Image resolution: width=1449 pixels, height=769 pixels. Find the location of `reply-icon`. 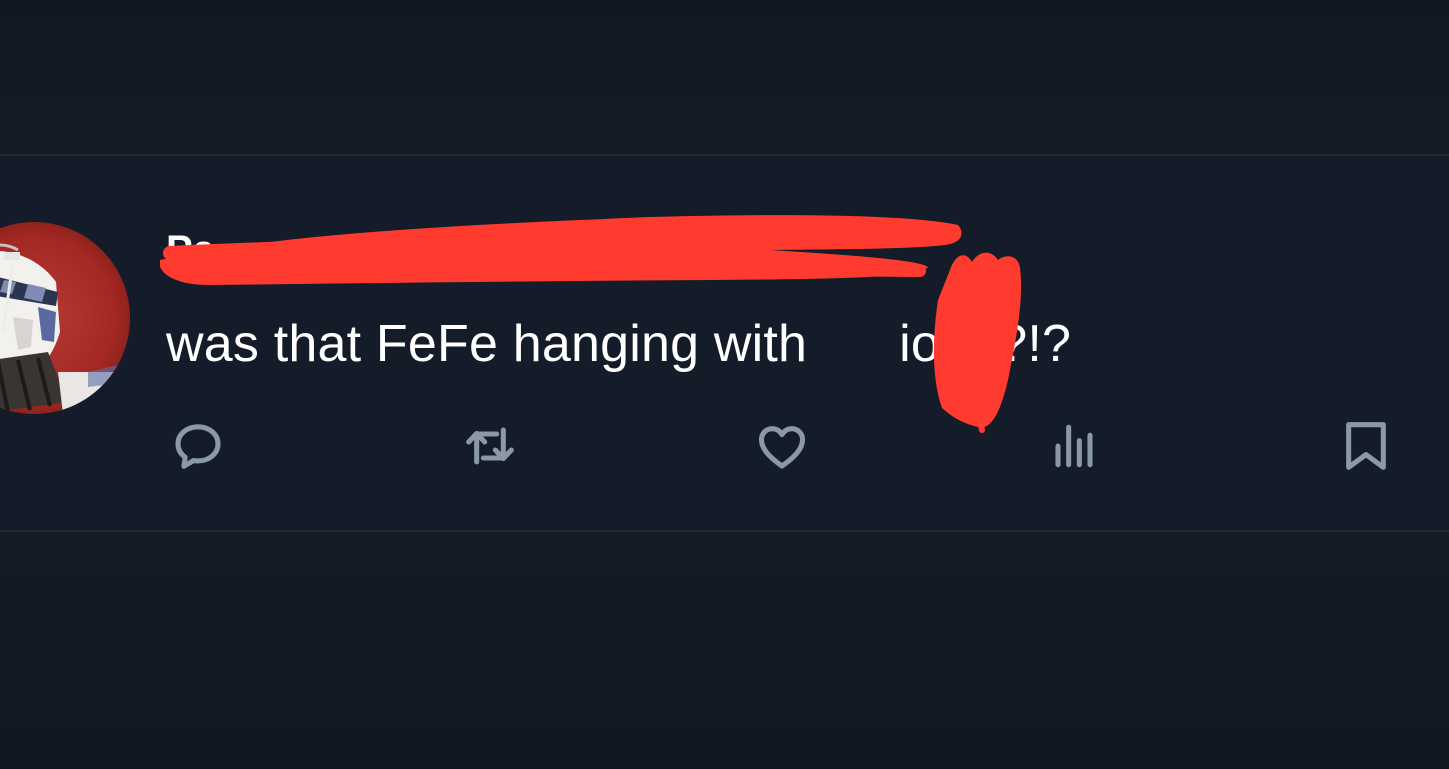

reply-icon is located at coordinates (198, 446).